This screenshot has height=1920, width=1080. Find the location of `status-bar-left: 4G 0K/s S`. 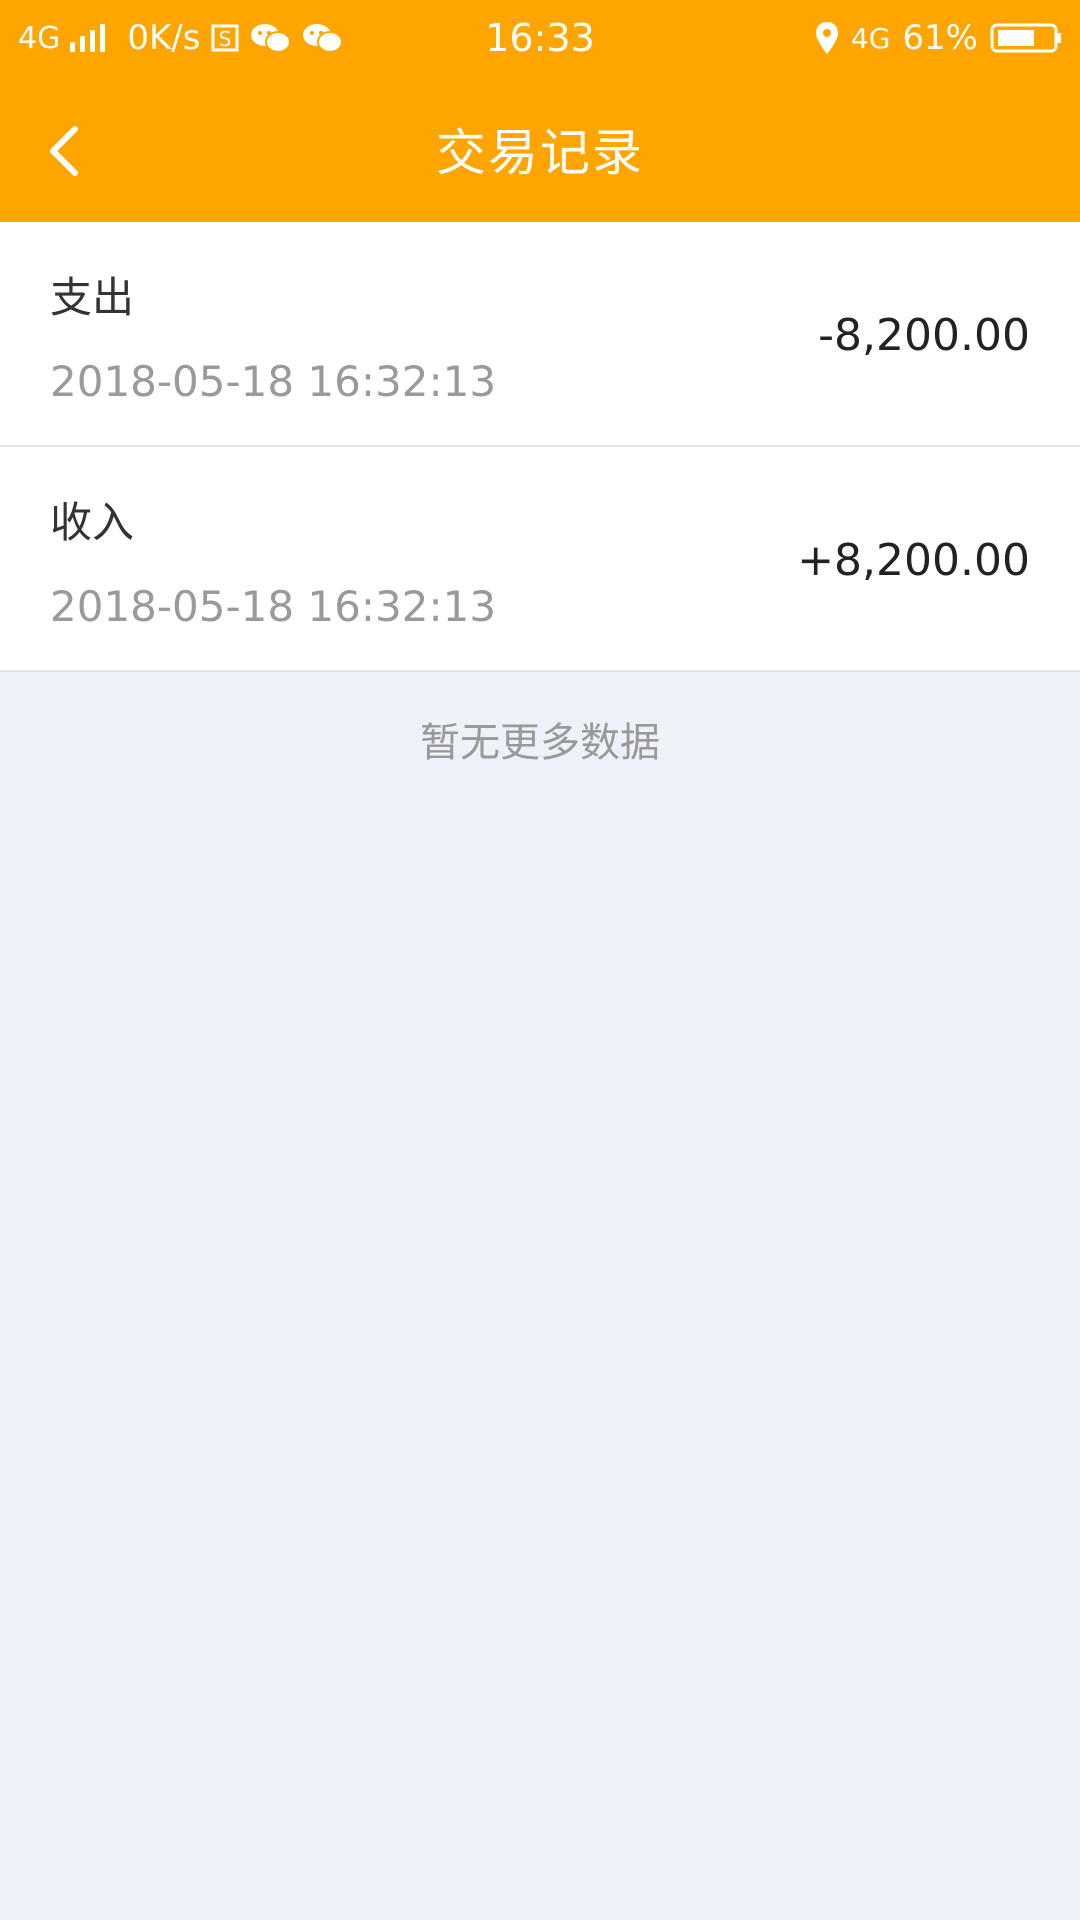

status-bar-left: 4G 0K/s S is located at coordinates (181, 38).